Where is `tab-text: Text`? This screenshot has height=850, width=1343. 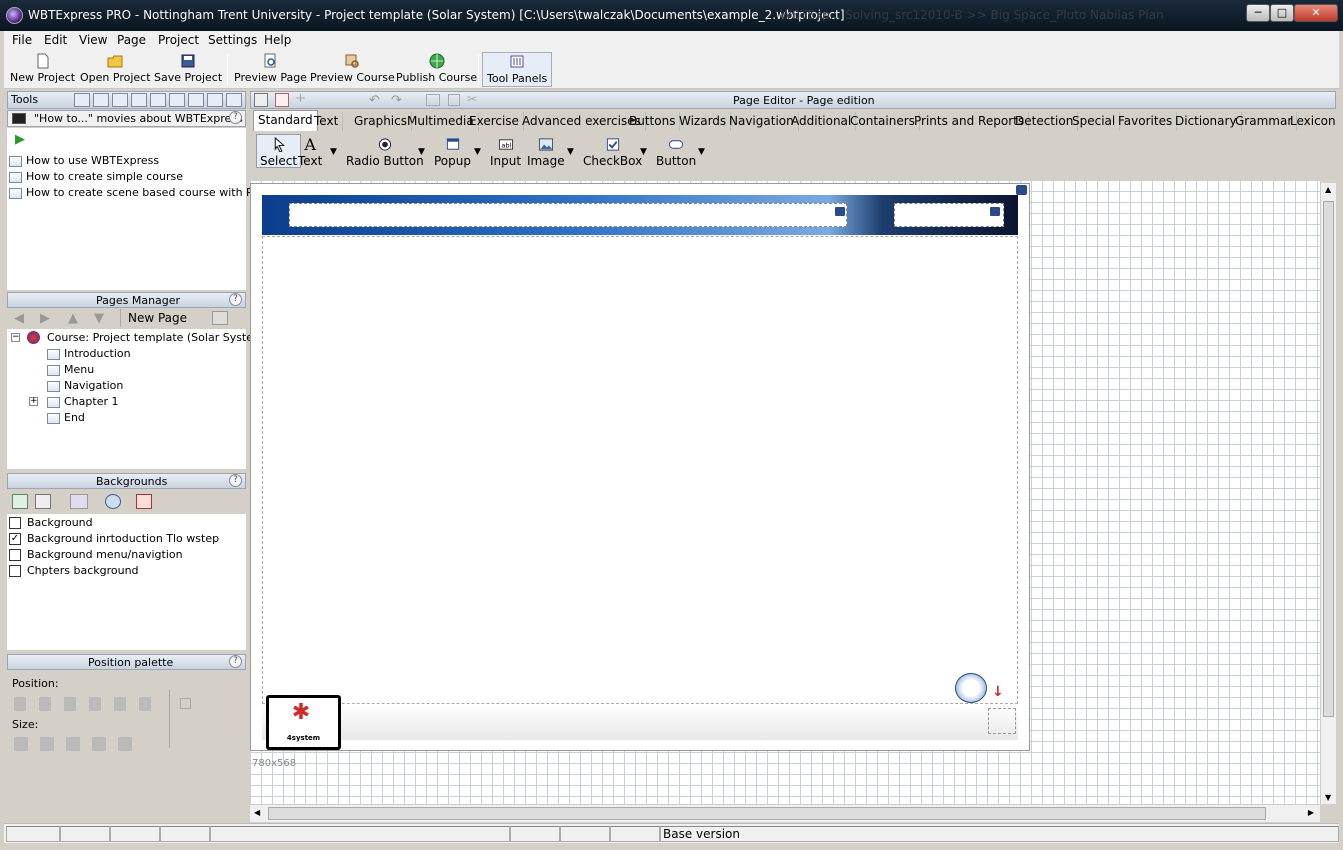
tab-text: Text is located at coordinates (327, 121).